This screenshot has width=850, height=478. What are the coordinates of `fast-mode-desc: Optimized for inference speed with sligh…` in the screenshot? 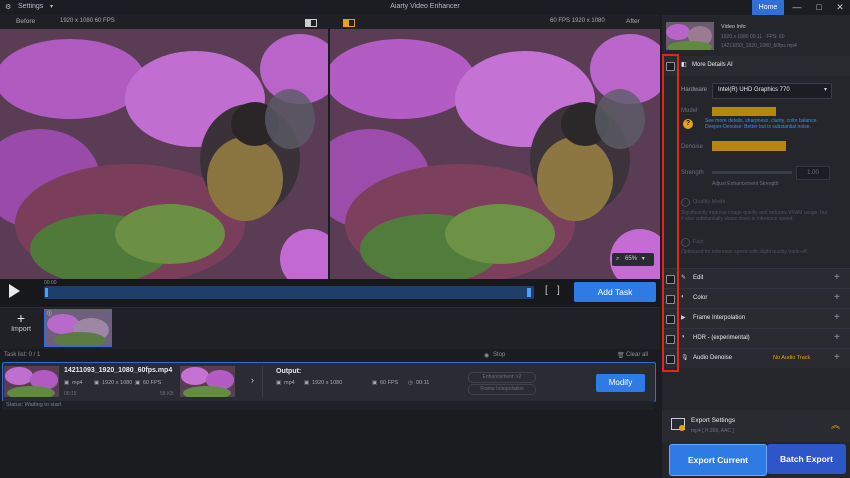 It's located at (745, 252).